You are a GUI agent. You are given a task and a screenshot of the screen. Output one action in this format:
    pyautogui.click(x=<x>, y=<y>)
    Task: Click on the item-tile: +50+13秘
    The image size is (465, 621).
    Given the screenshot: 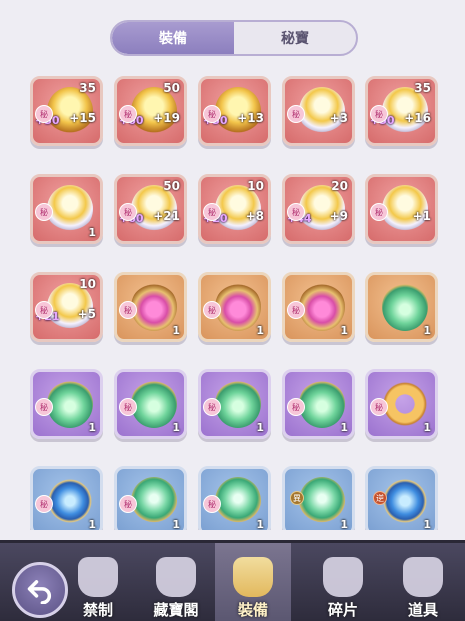 What is the action you would take?
    pyautogui.click(x=234, y=111)
    